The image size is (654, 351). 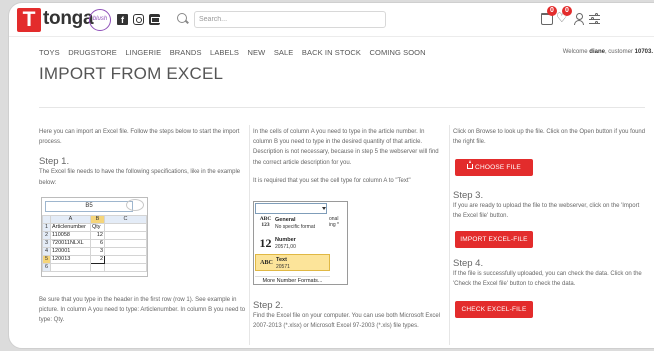 I want to click on excel-cell: 3, so click(x=97, y=251).